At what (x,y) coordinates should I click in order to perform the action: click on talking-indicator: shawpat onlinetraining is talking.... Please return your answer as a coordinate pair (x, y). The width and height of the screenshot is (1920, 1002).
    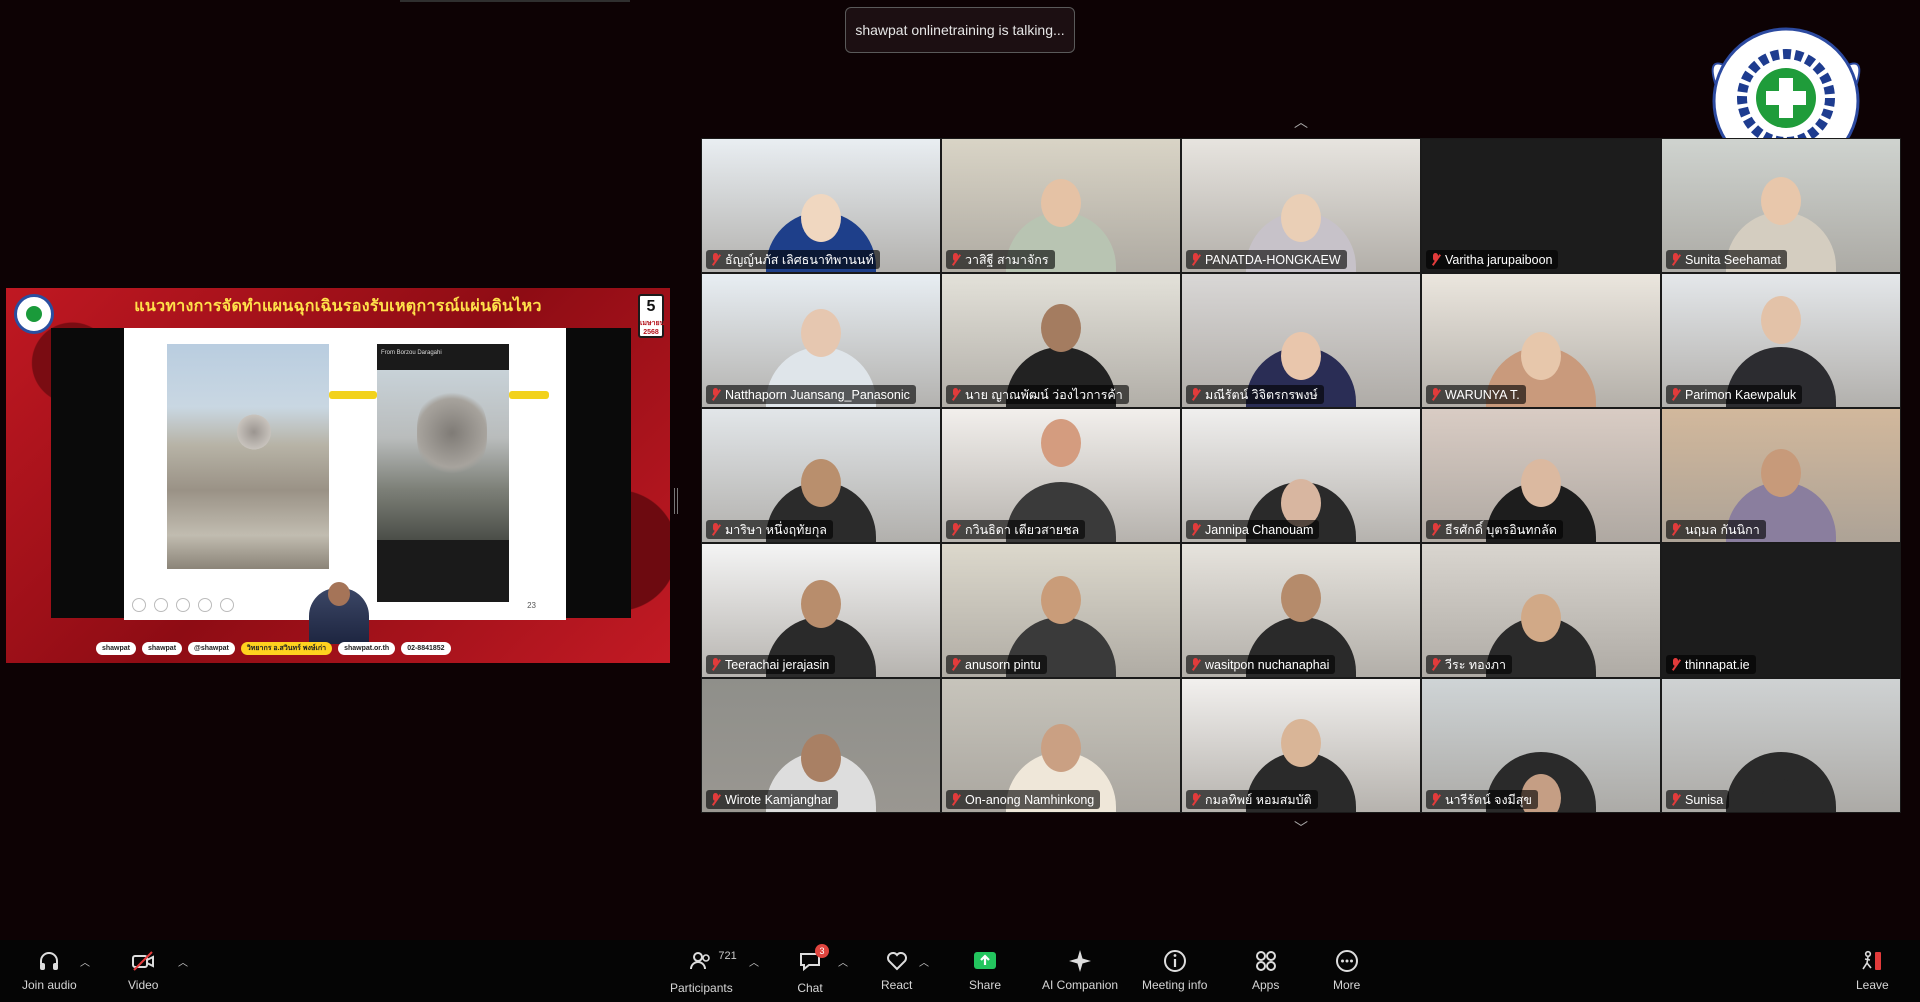
    Looking at the image, I should click on (960, 30).